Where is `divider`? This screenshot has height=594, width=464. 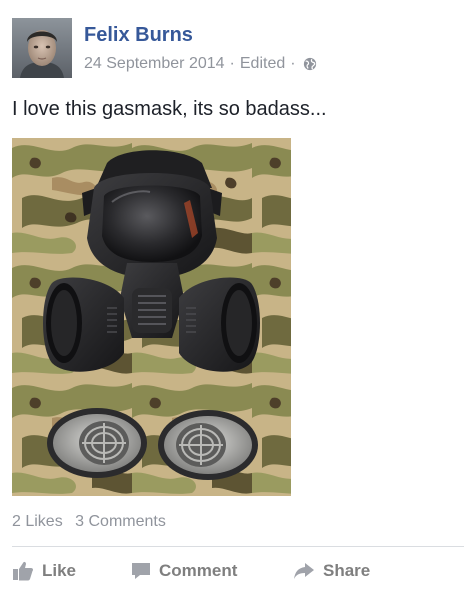
divider is located at coordinates (238, 546).